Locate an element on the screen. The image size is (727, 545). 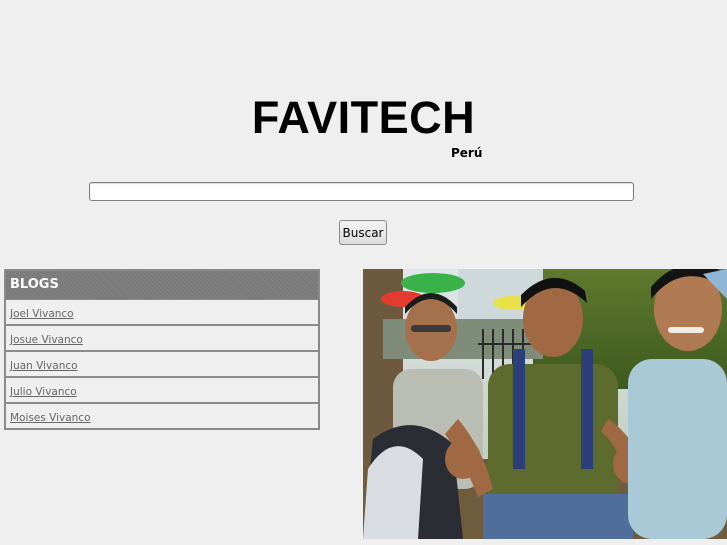
blog-link-josue: Josue Vivanco is located at coordinates (46, 340).